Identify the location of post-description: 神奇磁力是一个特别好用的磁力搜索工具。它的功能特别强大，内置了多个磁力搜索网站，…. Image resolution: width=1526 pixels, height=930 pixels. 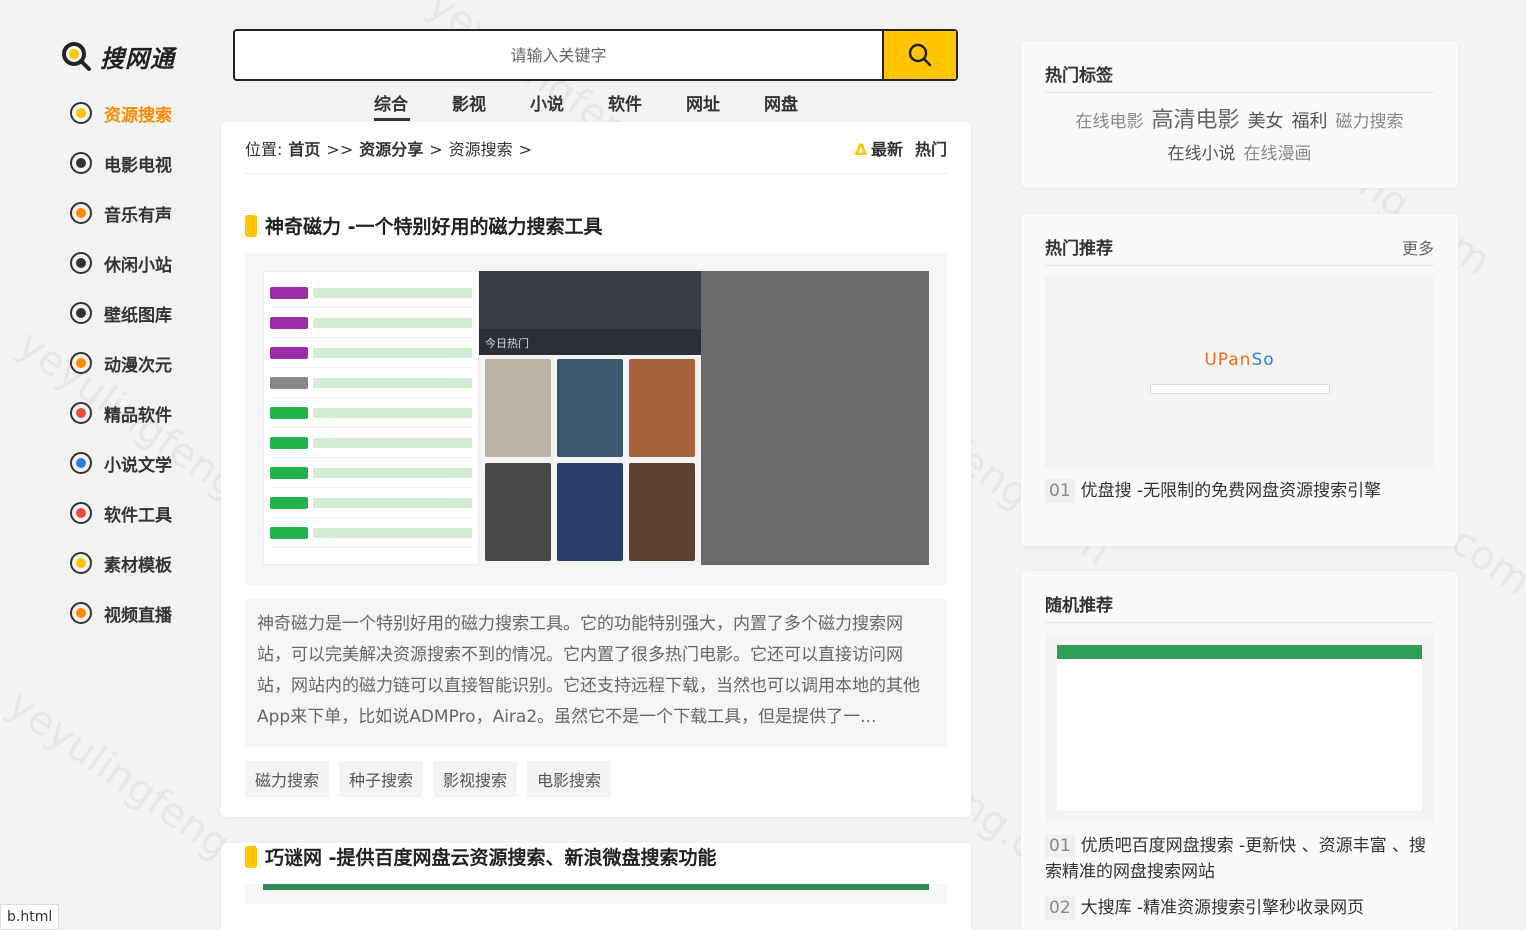
(596, 673).